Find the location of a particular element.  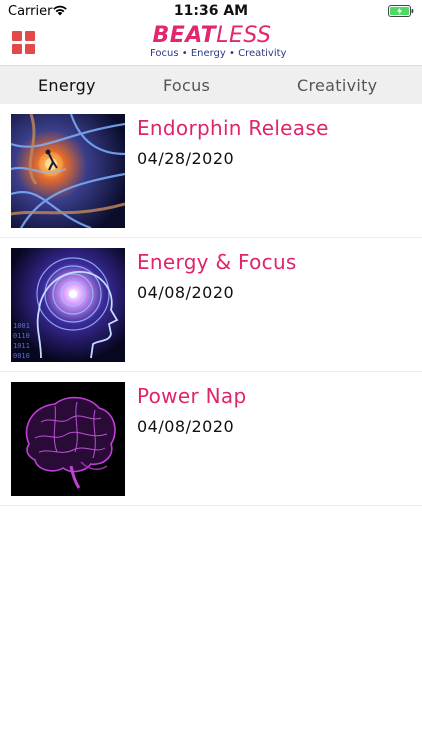

svg-text: 1001 is located at coordinates (21, 326).